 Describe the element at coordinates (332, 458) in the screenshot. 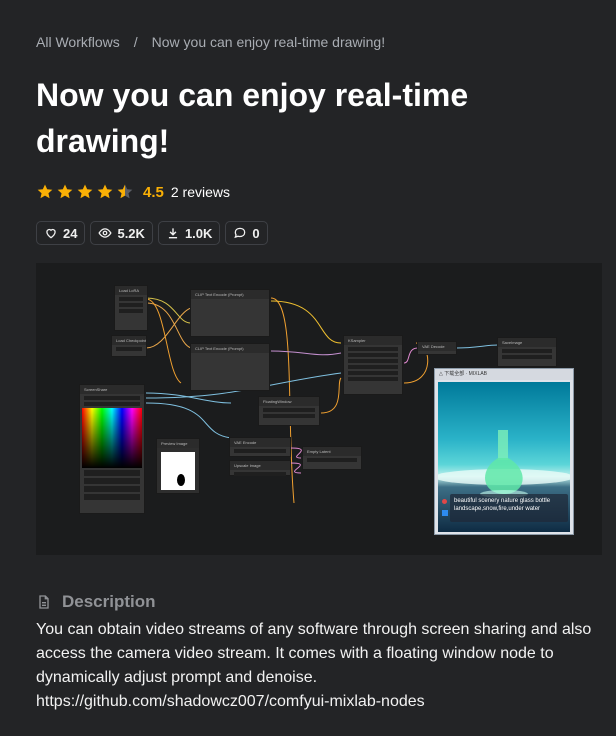

I see `workflow-node-image-crop: Empty Latent` at that location.